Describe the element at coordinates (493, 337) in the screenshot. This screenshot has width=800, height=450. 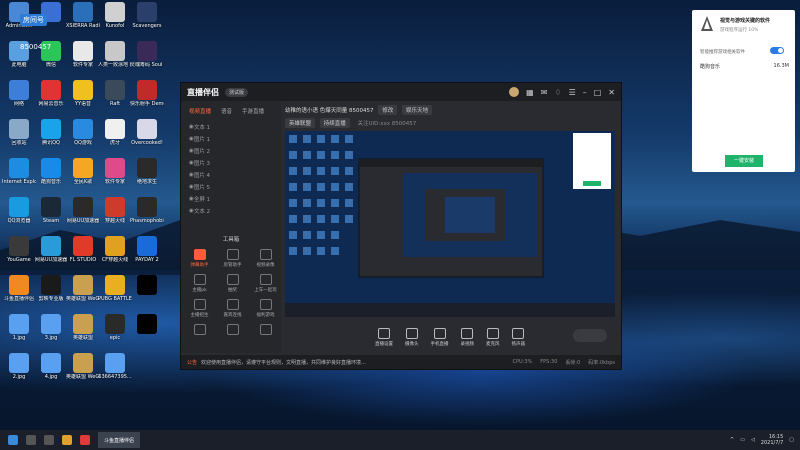
I see `control-button: 麦克风` at that location.